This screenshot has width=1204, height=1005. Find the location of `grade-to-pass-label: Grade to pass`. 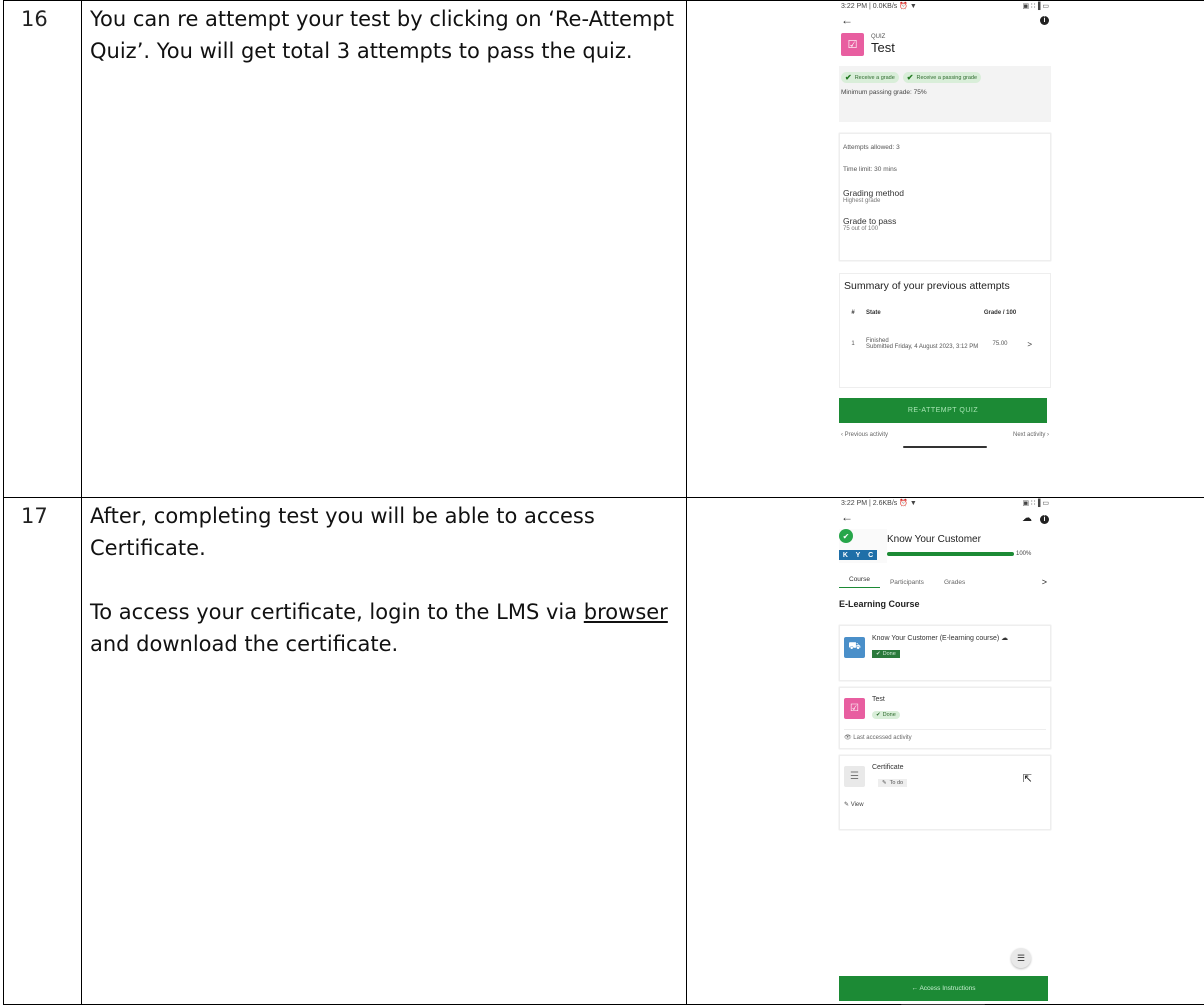

grade-to-pass-label: Grade to pass is located at coordinates (870, 221).